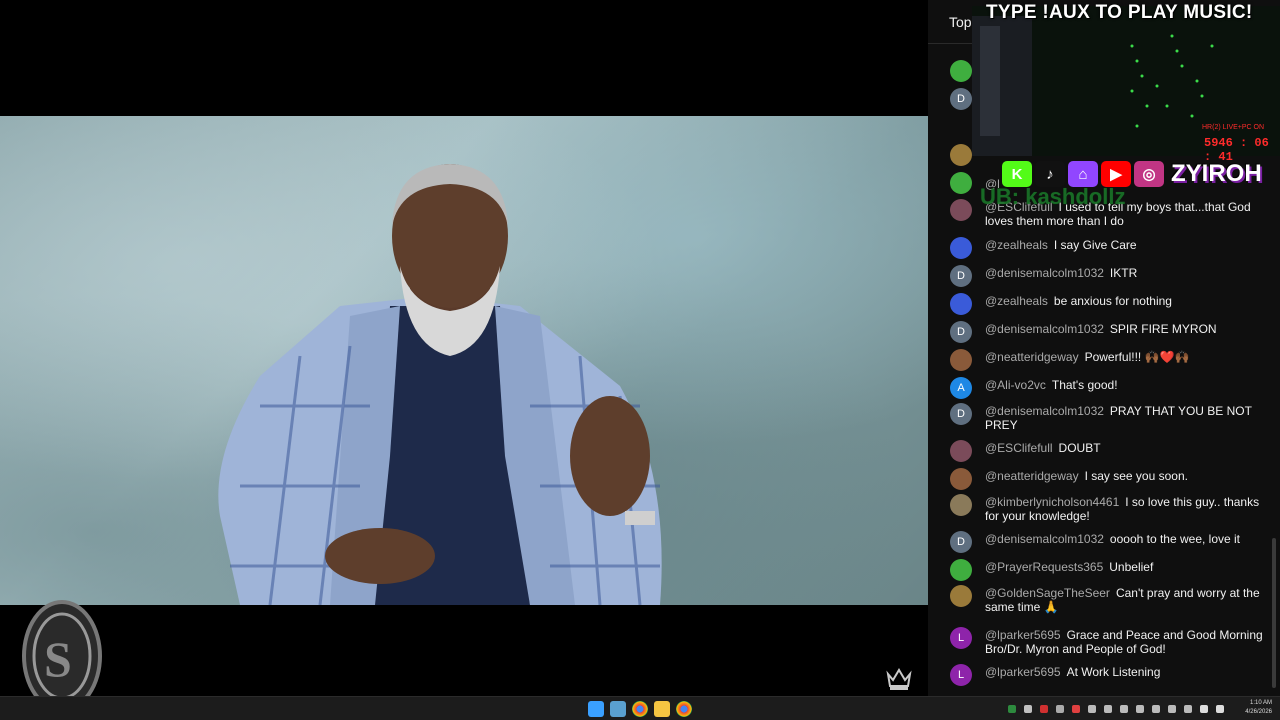 This screenshot has width=1280, height=720. Describe the element at coordinates (1044, 567) in the screenshot. I see `chat-author: @PrayerRequests365` at that location.